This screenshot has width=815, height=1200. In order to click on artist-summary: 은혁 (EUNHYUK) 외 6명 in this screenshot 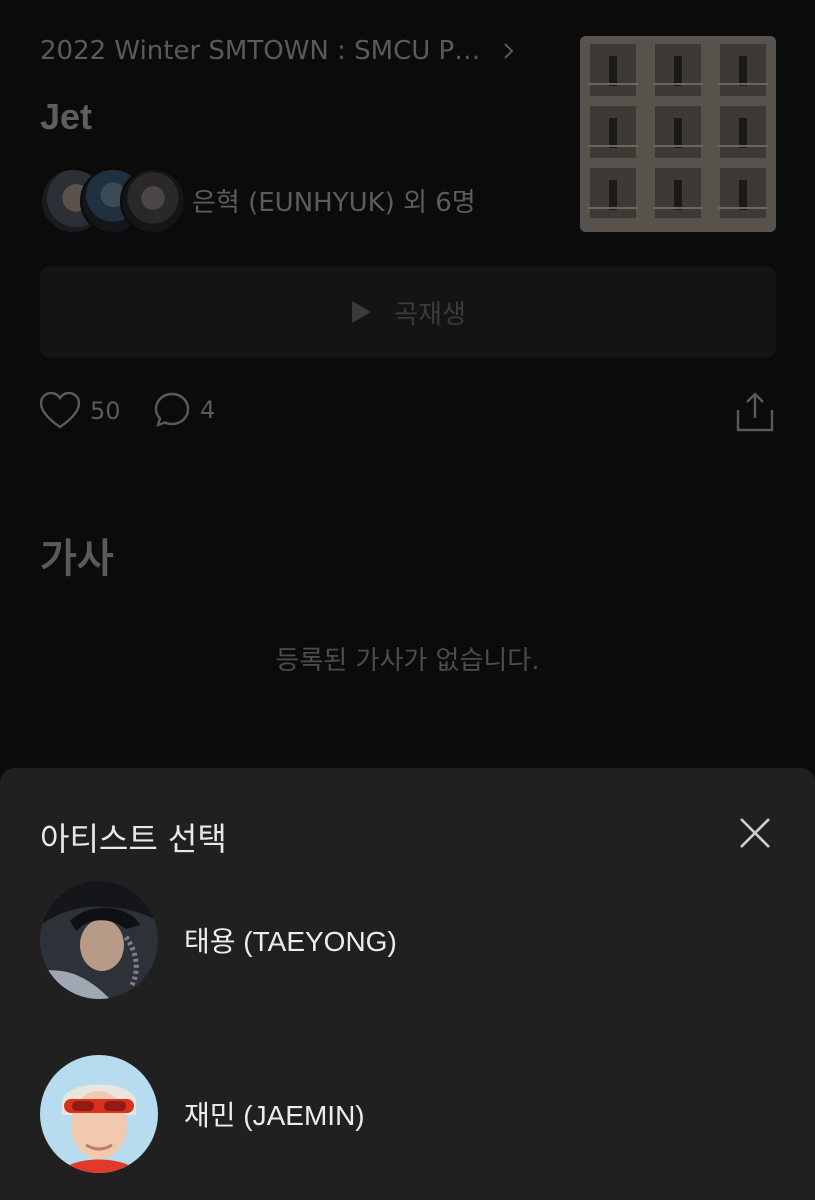, I will do `click(258, 201)`.